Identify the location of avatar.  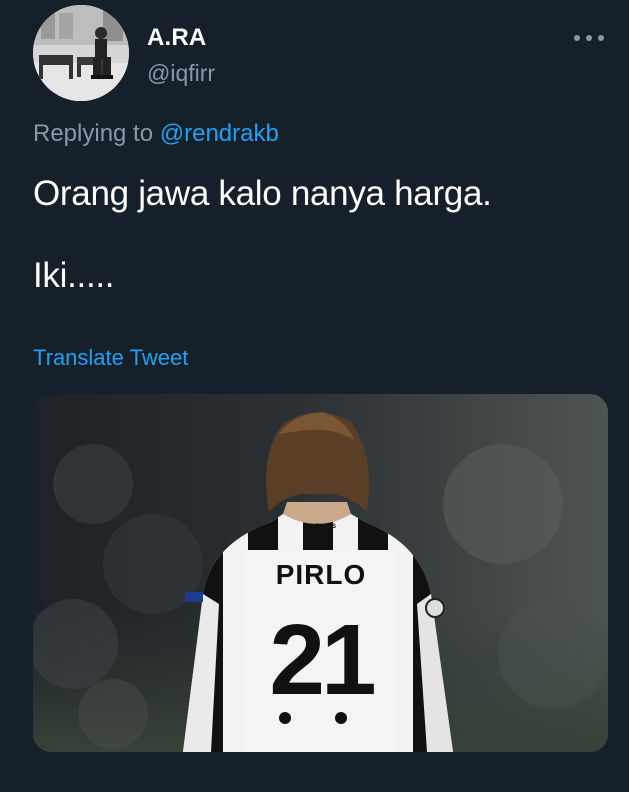
(81, 53).